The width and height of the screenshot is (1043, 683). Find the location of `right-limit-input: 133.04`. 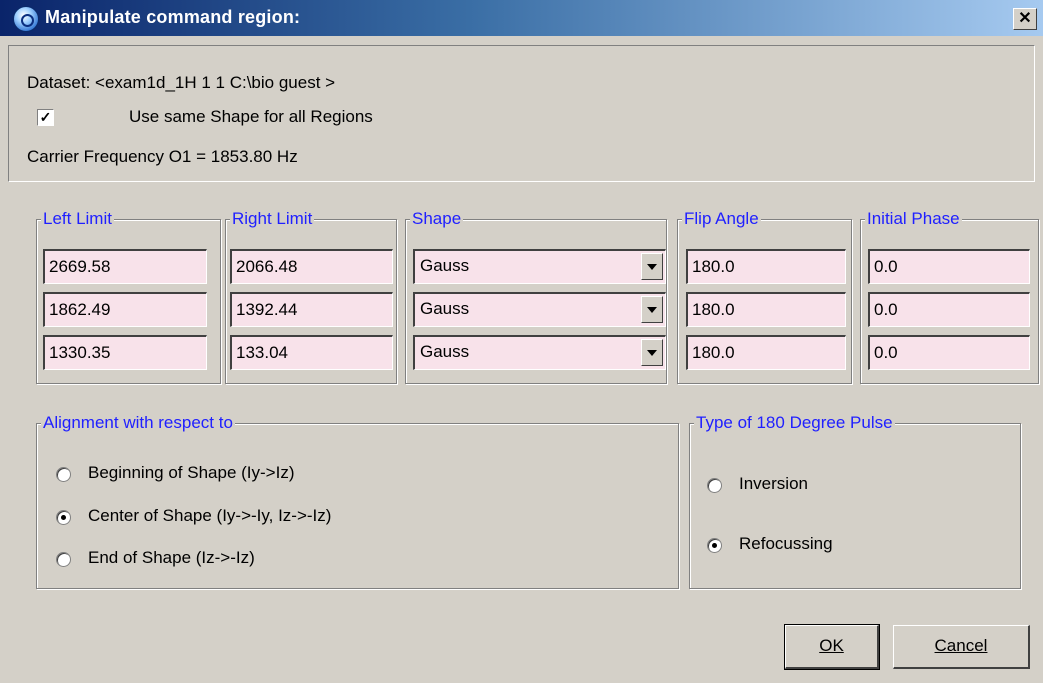

right-limit-input: 133.04 is located at coordinates (311, 352).